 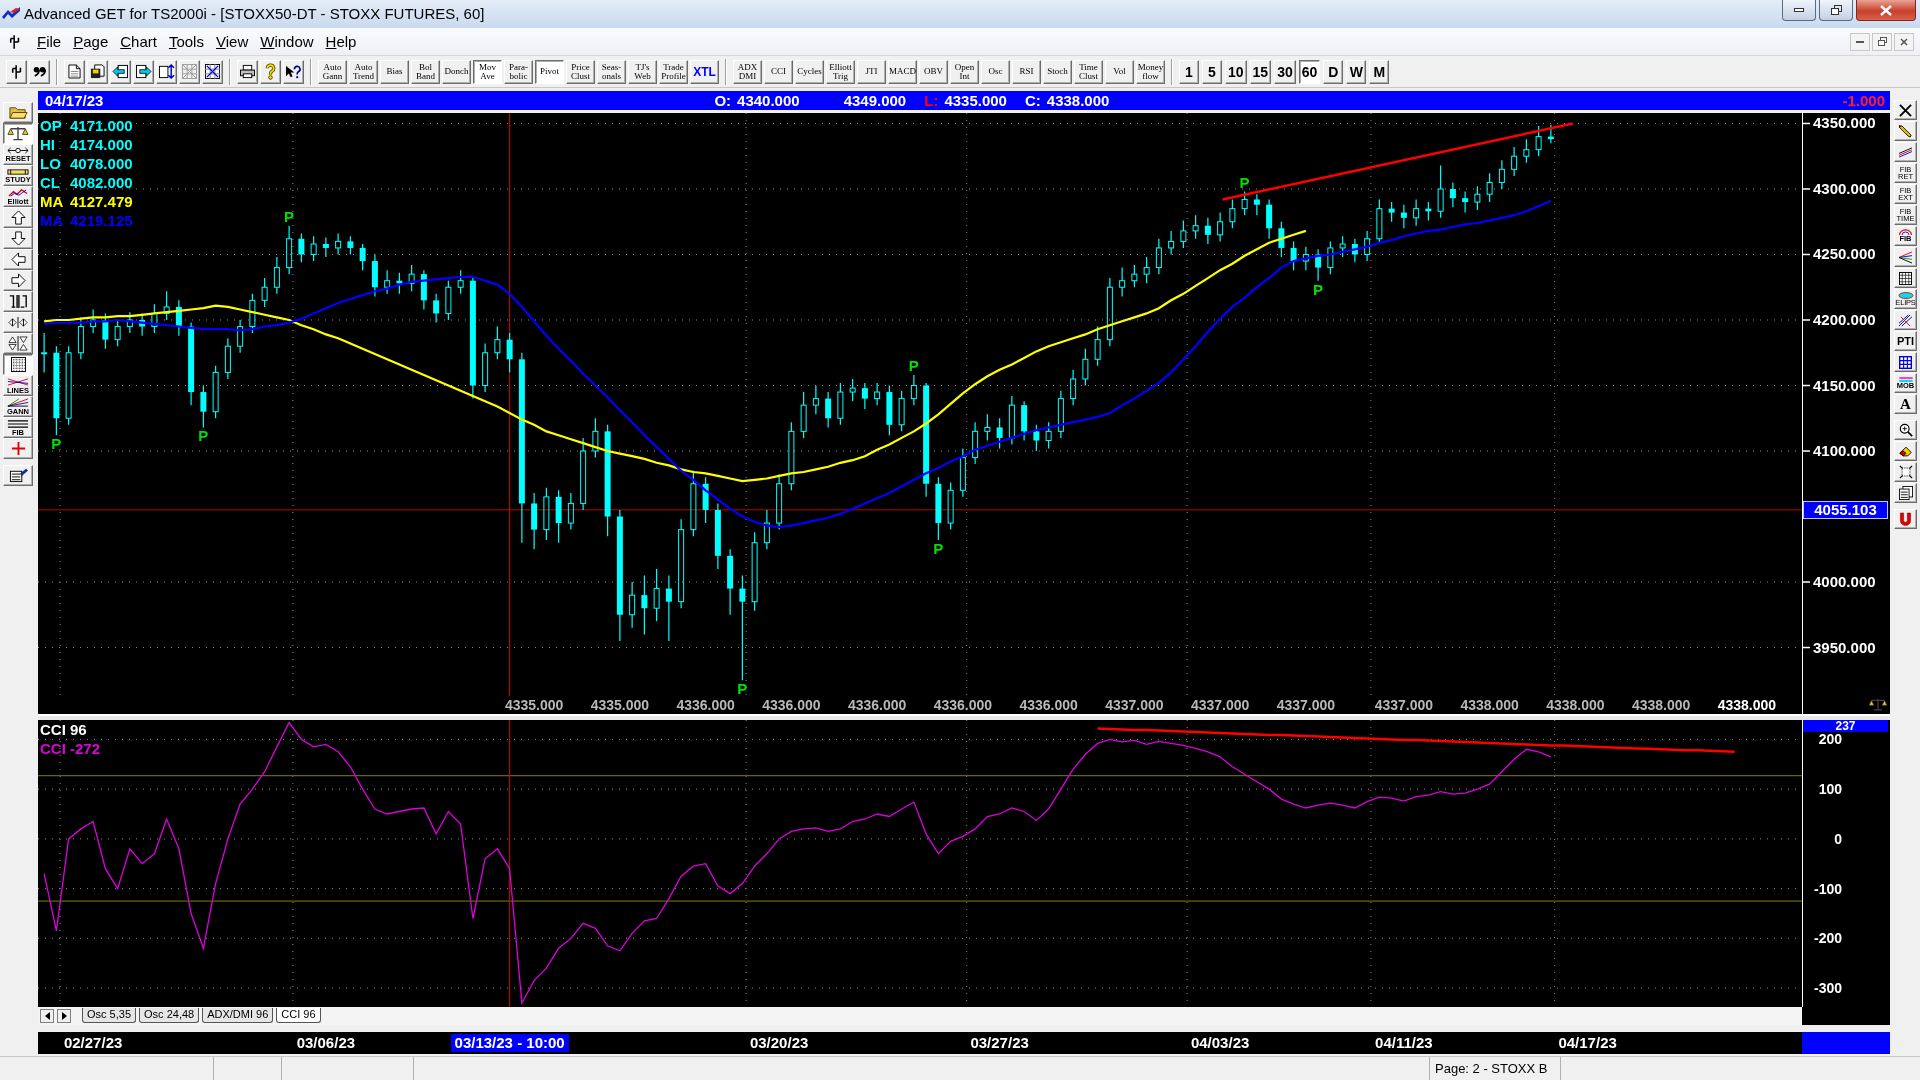 What do you see at coordinates (109, 1015) in the screenshot?
I see `sheet-tab: Osc 5,35` at bounding box center [109, 1015].